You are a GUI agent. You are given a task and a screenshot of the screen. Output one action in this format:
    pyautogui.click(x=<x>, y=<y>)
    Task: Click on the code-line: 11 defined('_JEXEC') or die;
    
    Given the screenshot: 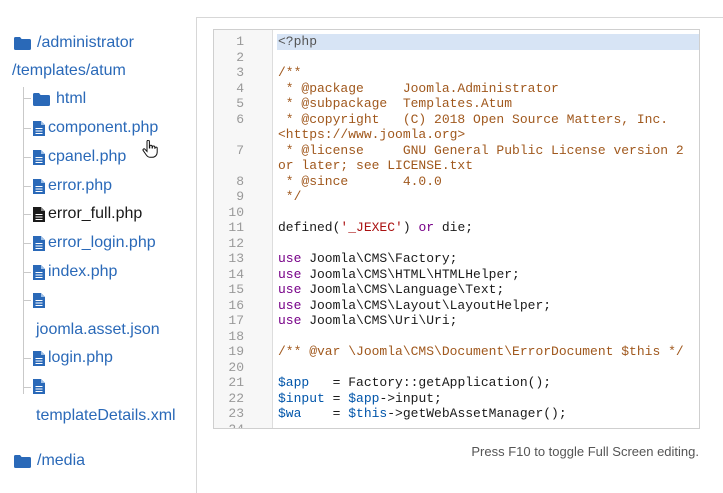 What is the action you would take?
    pyautogui.click(x=456, y=228)
    